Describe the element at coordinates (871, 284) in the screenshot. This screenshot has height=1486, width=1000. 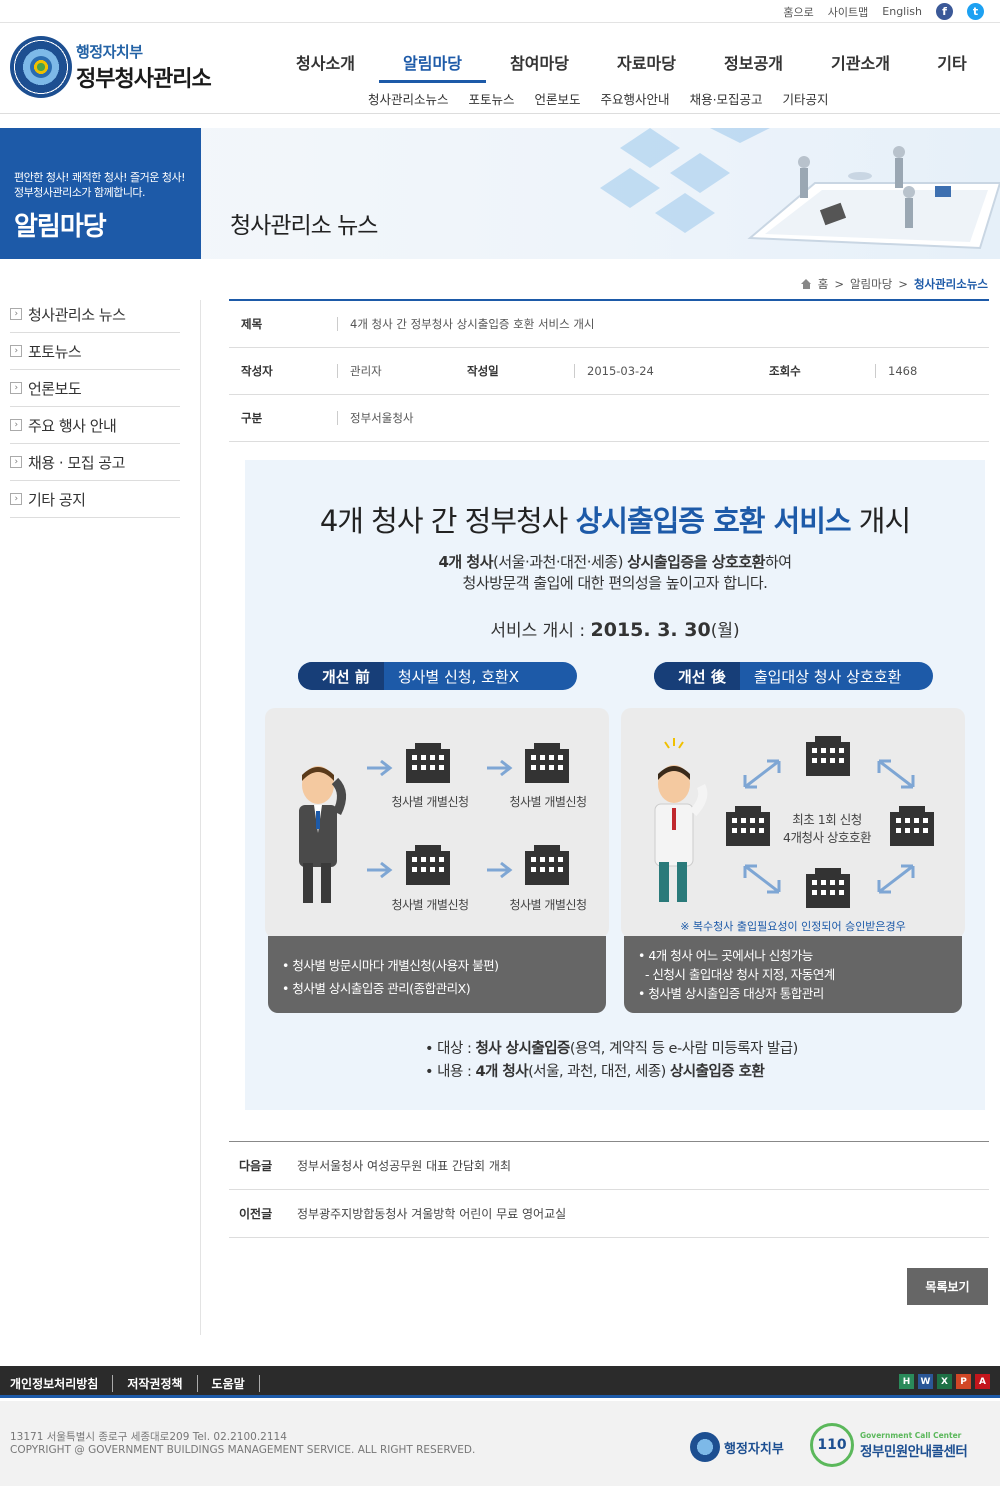
I see `breadcrumb-level1: 알림마당` at that location.